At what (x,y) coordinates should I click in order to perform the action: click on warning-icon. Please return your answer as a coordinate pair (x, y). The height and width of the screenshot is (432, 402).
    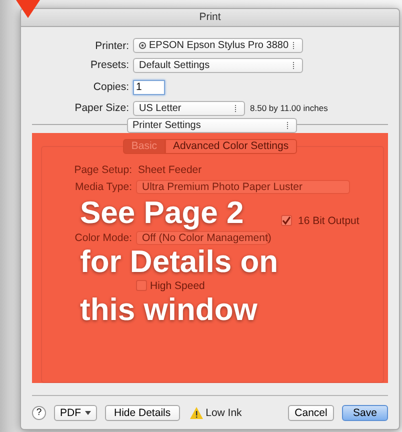
    Looking at the image, I should click on (196, 413).